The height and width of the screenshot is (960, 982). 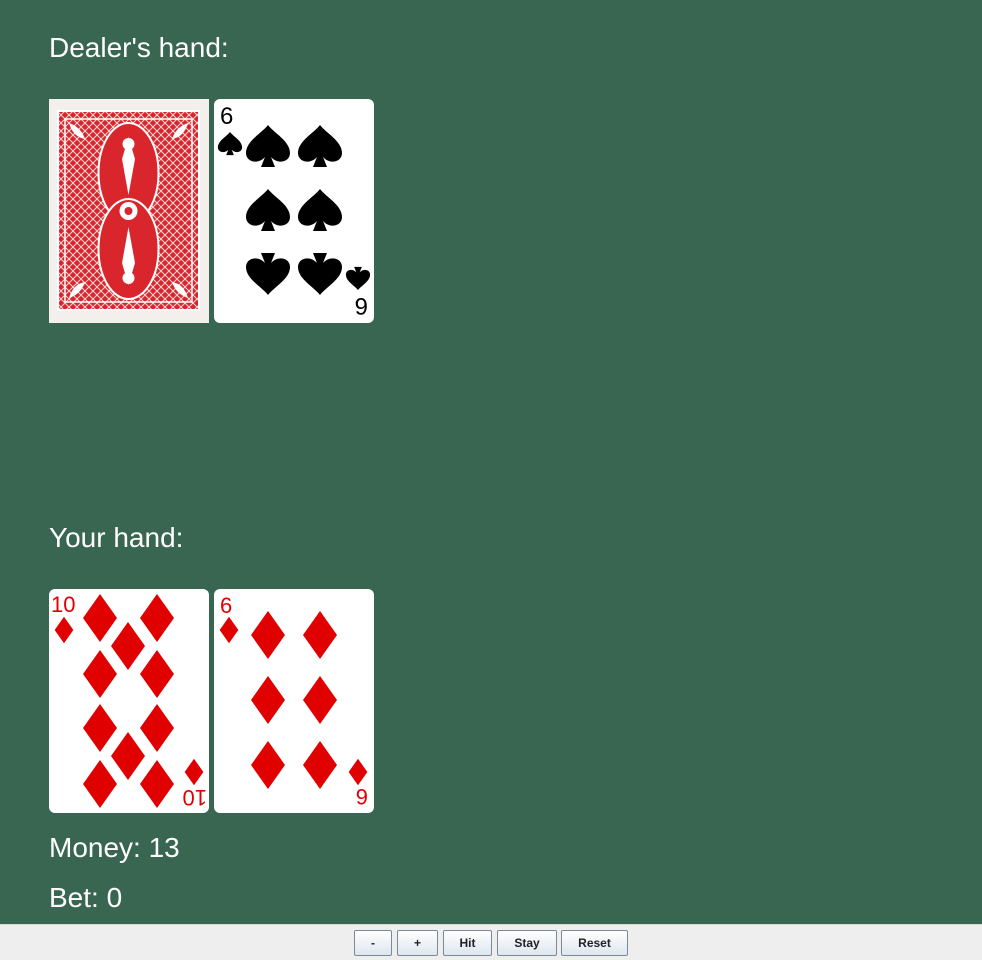 I want to click on money-label: Money: 13, so click(x=114, y=847).